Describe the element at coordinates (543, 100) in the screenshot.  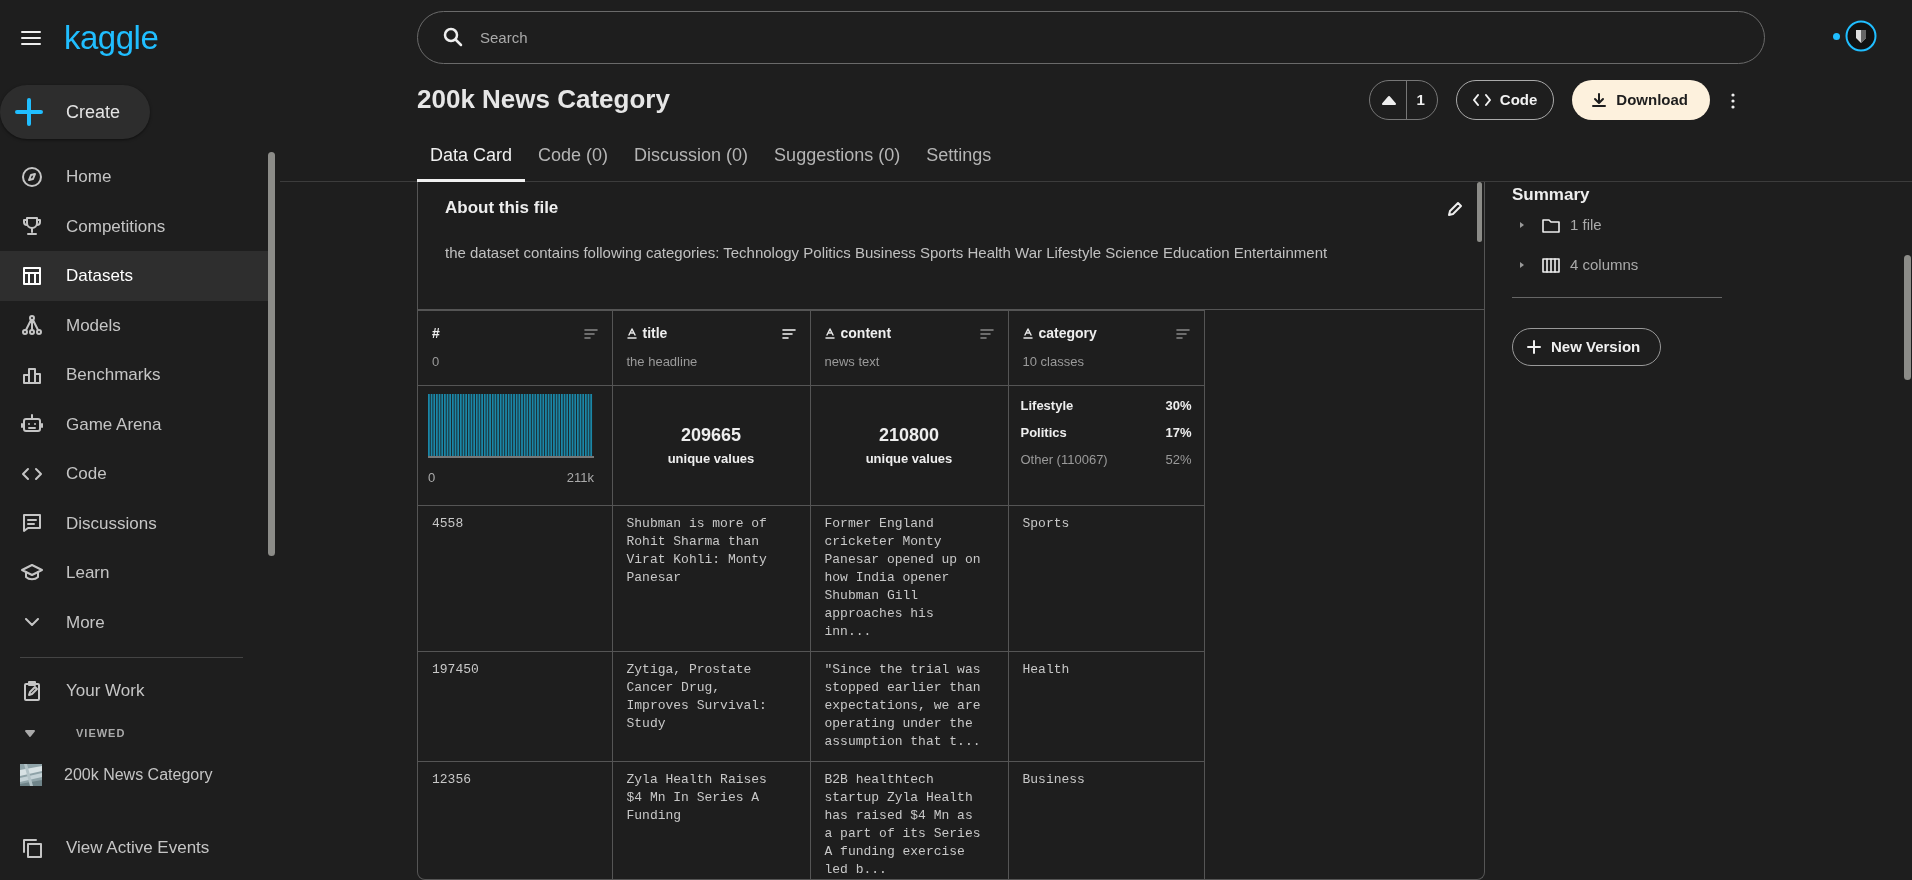
I see `dataset-title: 200k News Category` at that location.